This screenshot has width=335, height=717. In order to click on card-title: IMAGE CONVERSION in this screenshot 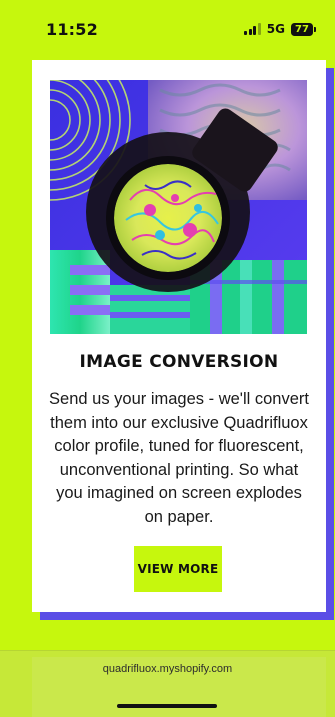, I will do `click(179, 362)`.